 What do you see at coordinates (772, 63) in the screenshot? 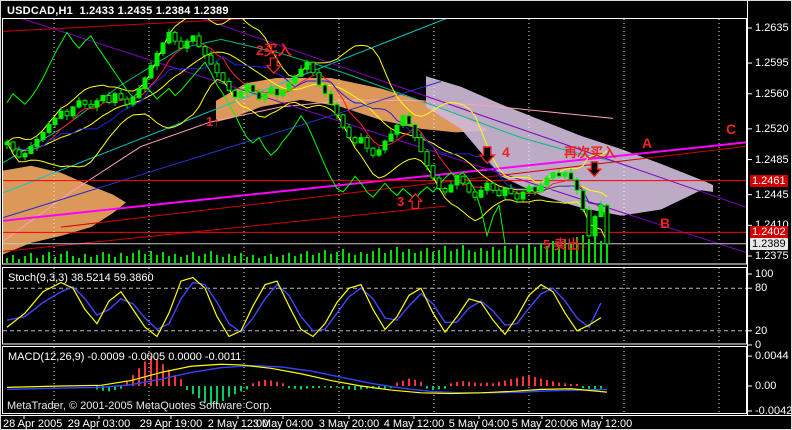
I see `price-axis-tick: 1.2595` at bounding box center [772, 63].